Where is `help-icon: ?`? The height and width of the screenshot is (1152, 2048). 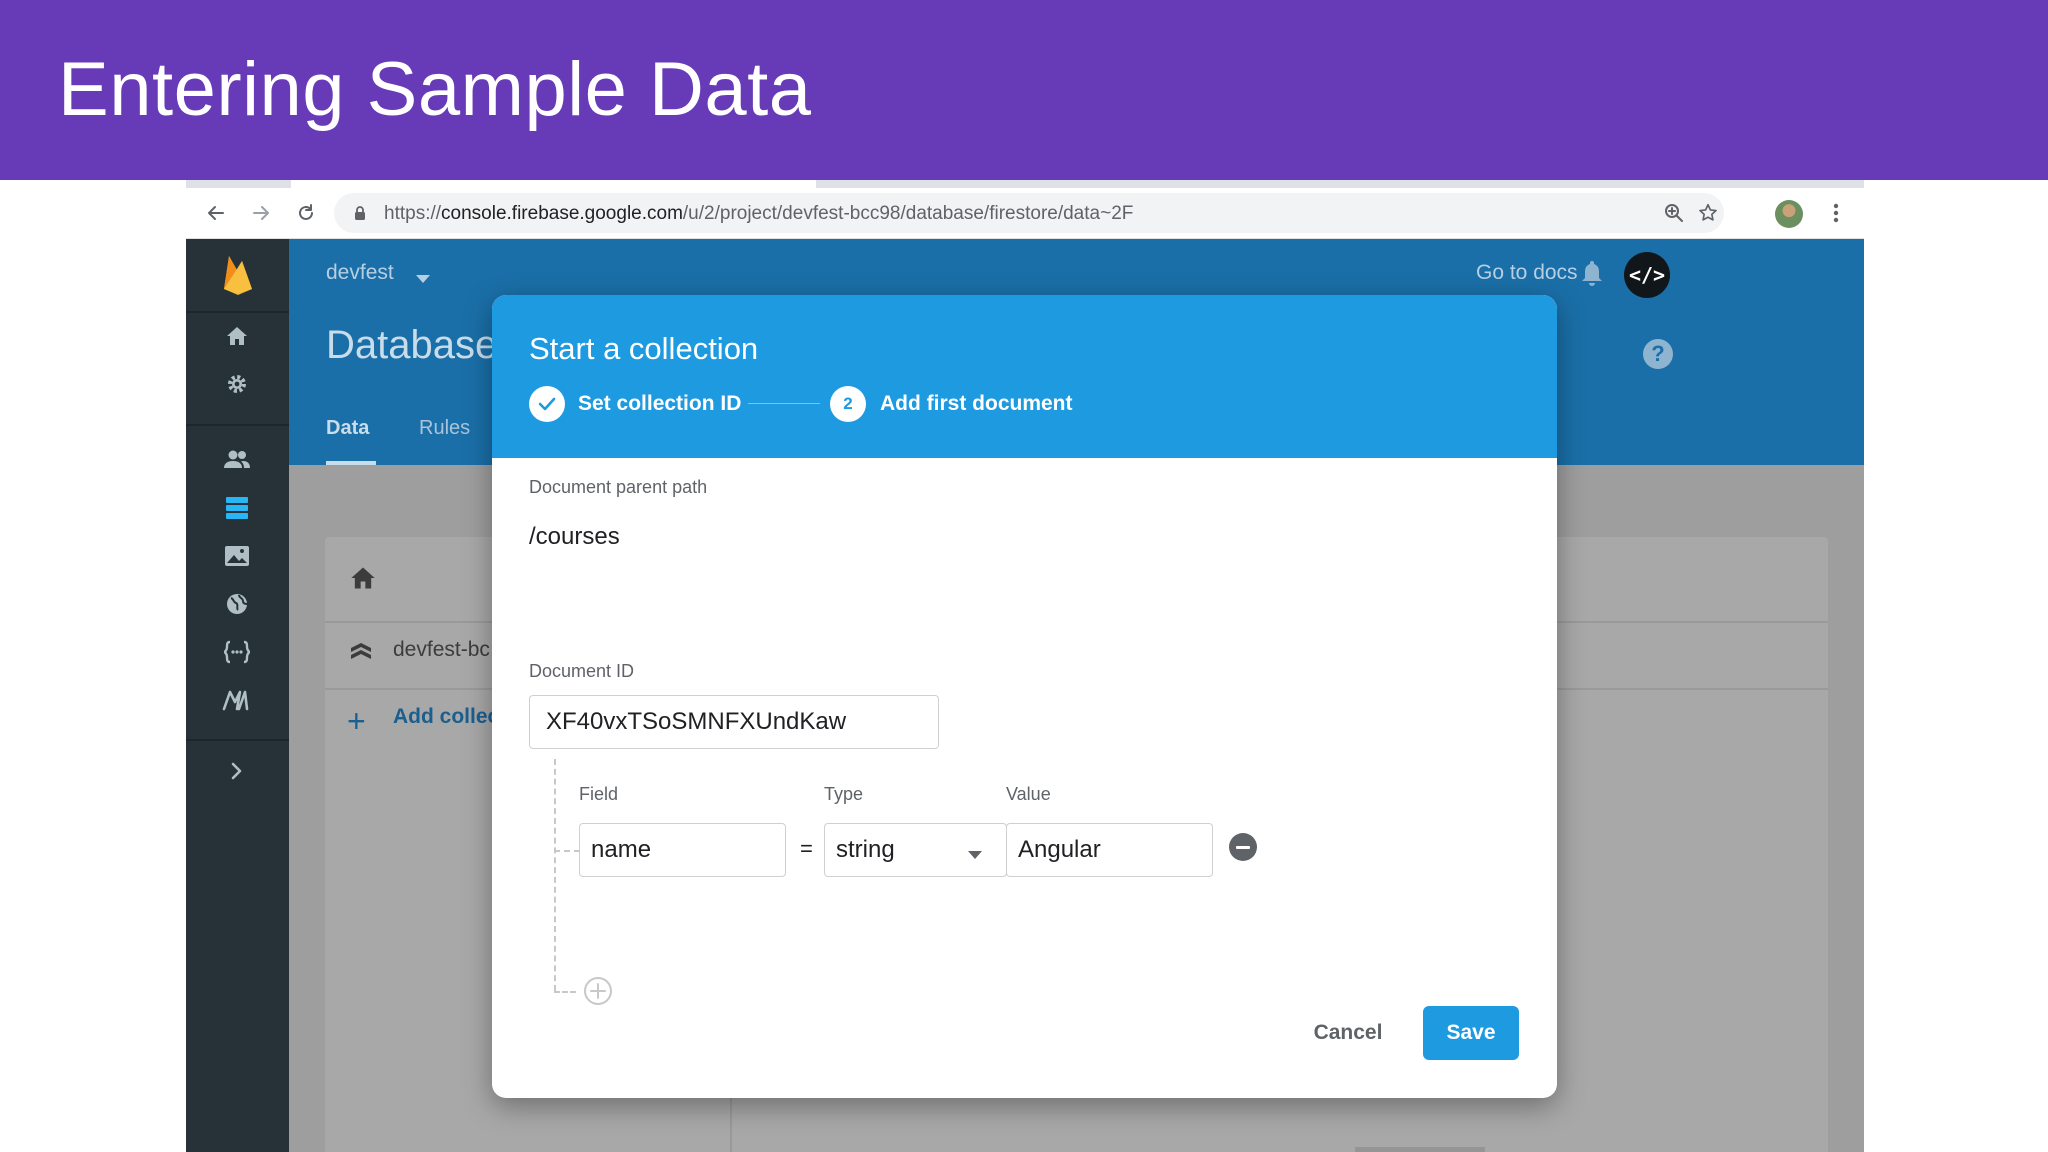
help-icon: ? is located at coordinates (1658, 354).